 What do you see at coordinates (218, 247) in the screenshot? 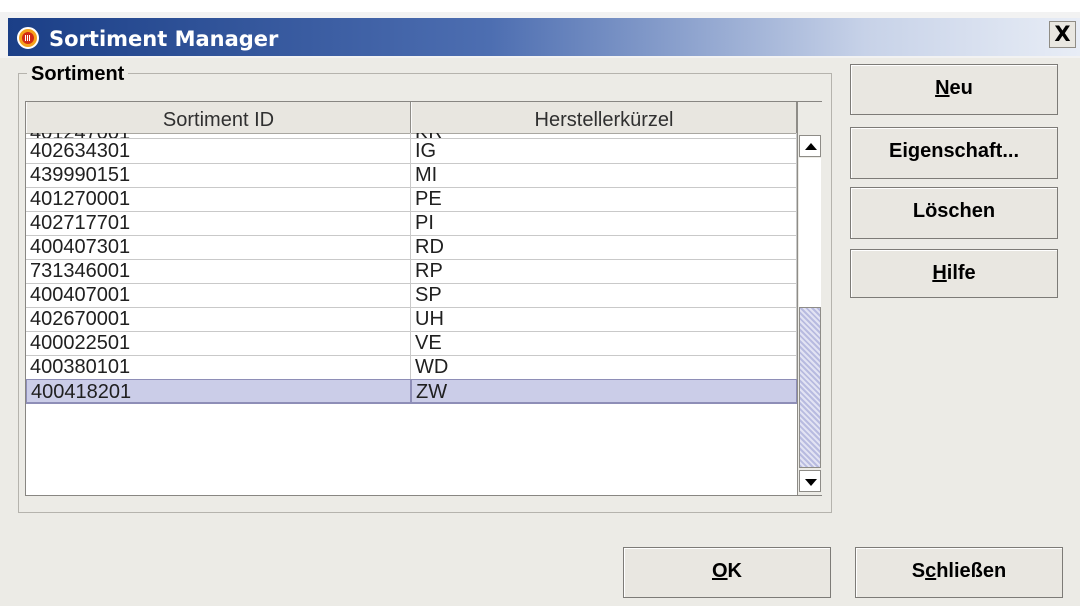
I see `cell-sortiment-id: 400407301` at bounding box center [218, 247].